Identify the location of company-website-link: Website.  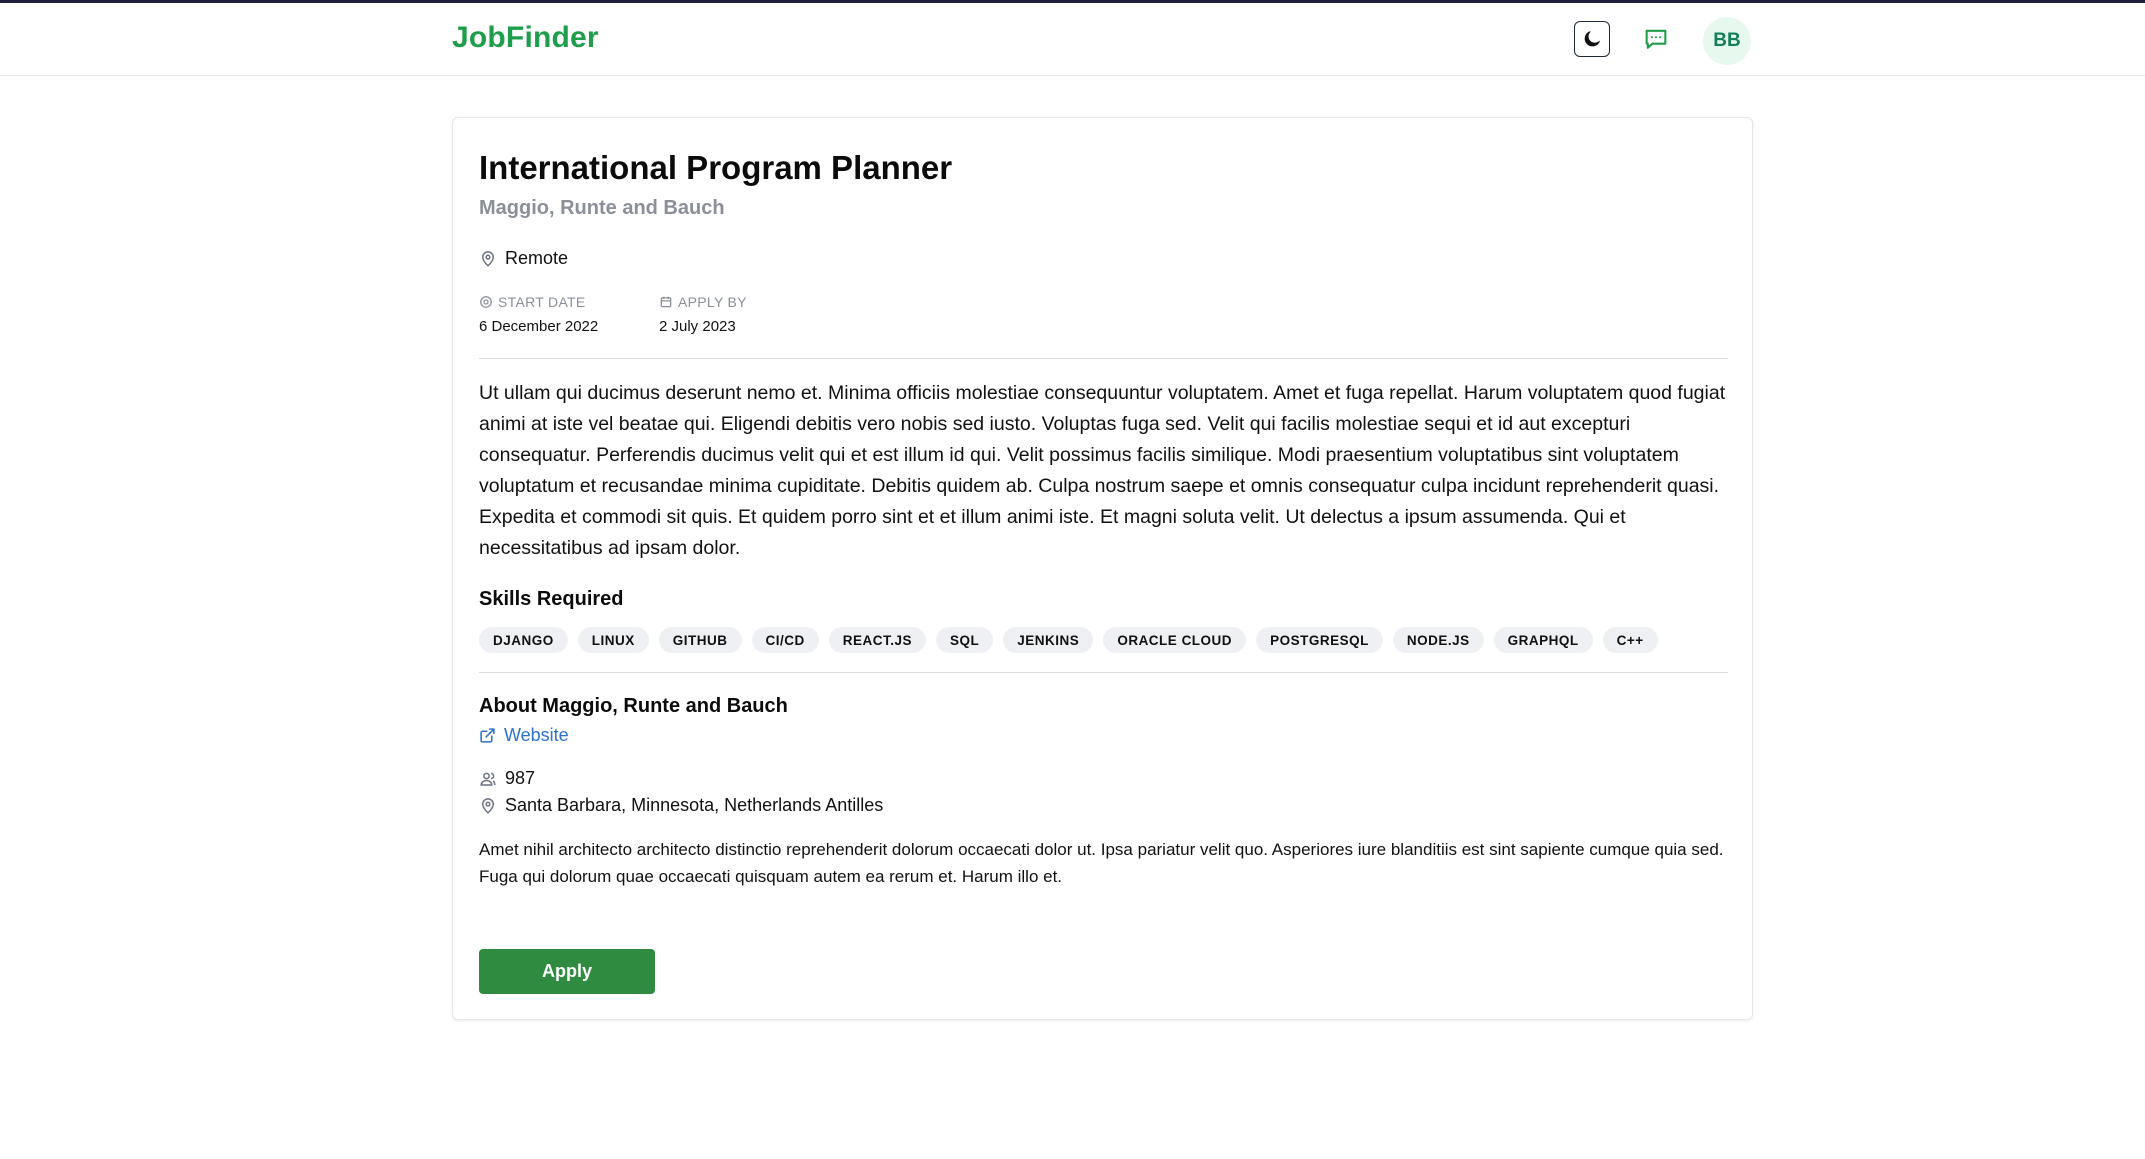
(524, 735).